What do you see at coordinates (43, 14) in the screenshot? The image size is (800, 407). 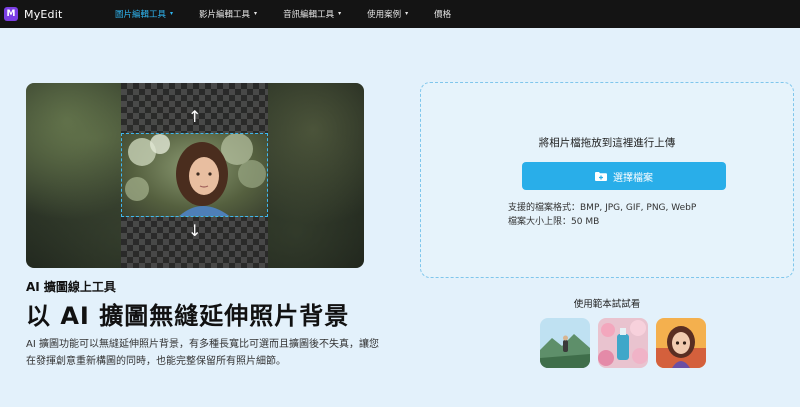 I see `brand-name: MyEdit` at bounding box center [43, 14].